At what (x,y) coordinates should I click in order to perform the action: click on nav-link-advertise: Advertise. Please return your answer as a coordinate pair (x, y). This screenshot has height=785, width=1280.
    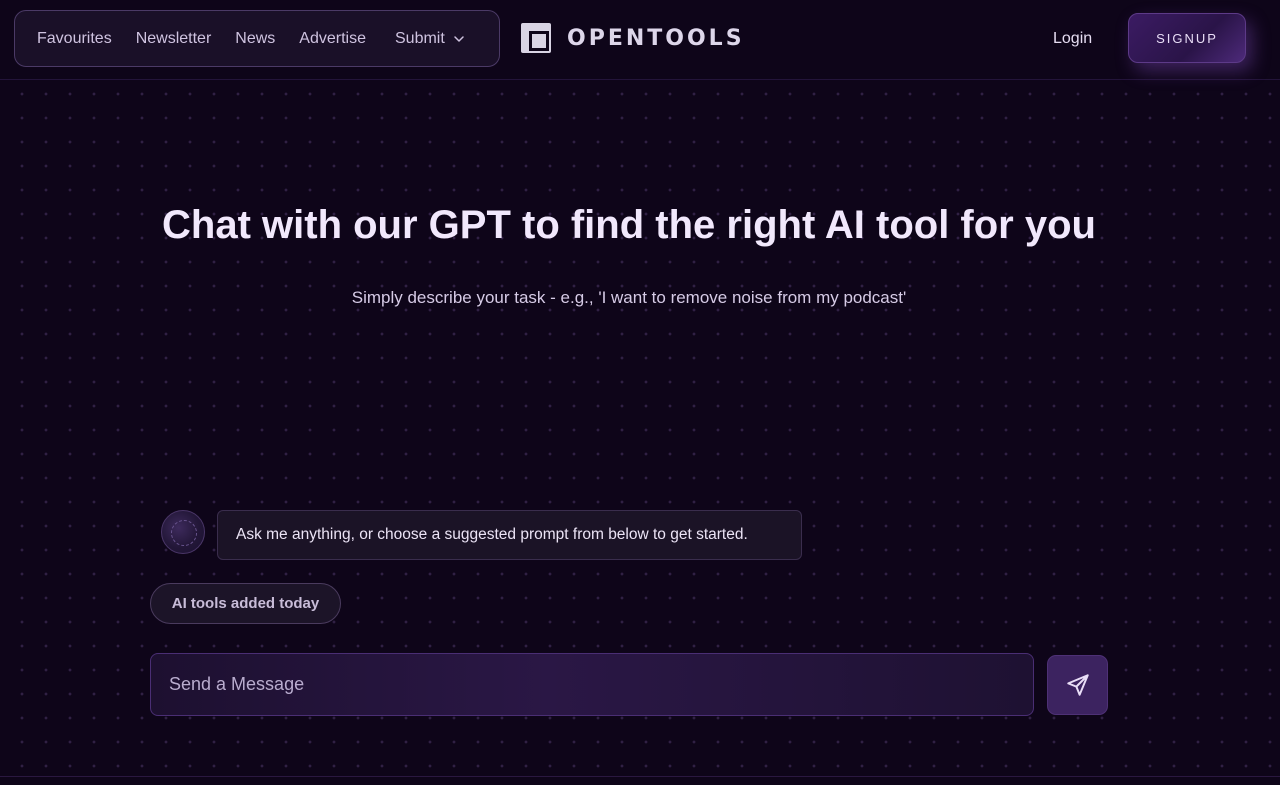
    Looking at the image, I should click on (332, 39).